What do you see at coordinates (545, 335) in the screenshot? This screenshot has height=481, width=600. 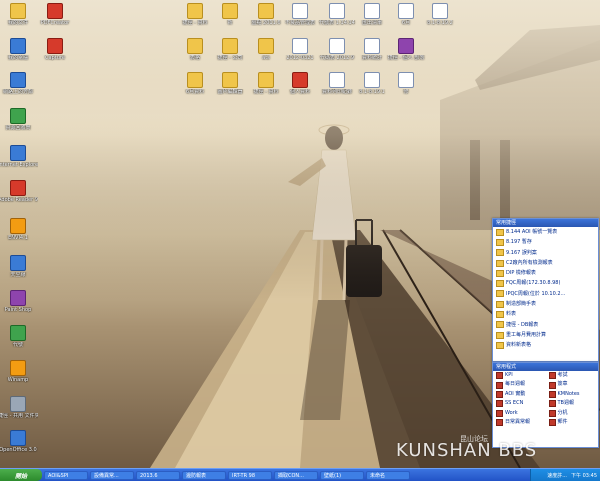 I see `shortcut-item: 重工每月費用計算` at bounding box center [545, 335].